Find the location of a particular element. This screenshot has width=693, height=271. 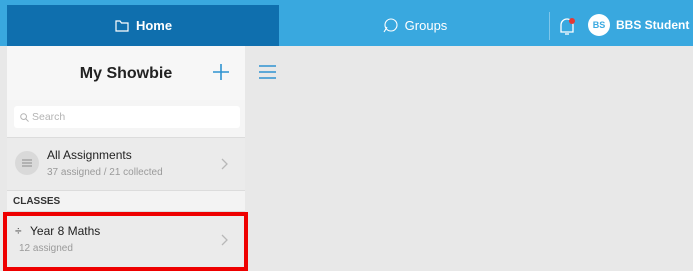

all-assignments-label: All Assignments is located at coordinates (89, 155).